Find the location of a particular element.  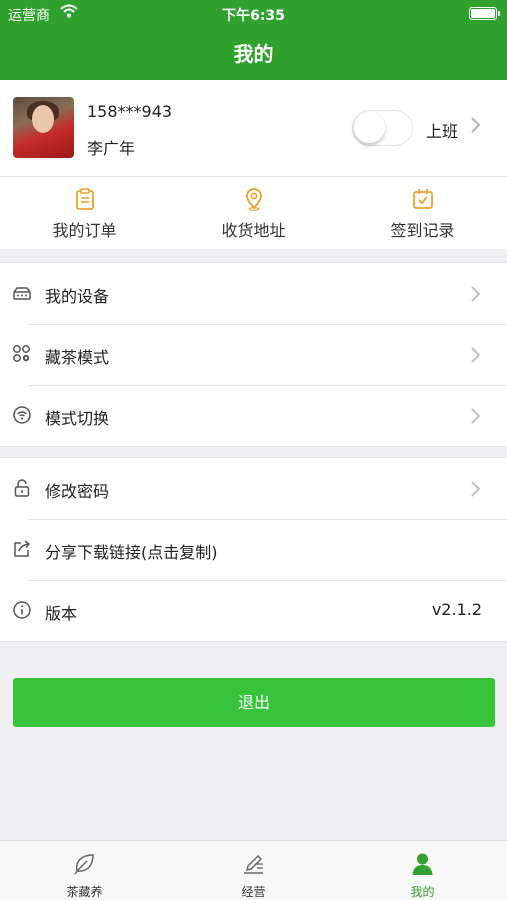

menu-item-label: 分享下载链接(点击复制) is located at coordinates (131, 552).